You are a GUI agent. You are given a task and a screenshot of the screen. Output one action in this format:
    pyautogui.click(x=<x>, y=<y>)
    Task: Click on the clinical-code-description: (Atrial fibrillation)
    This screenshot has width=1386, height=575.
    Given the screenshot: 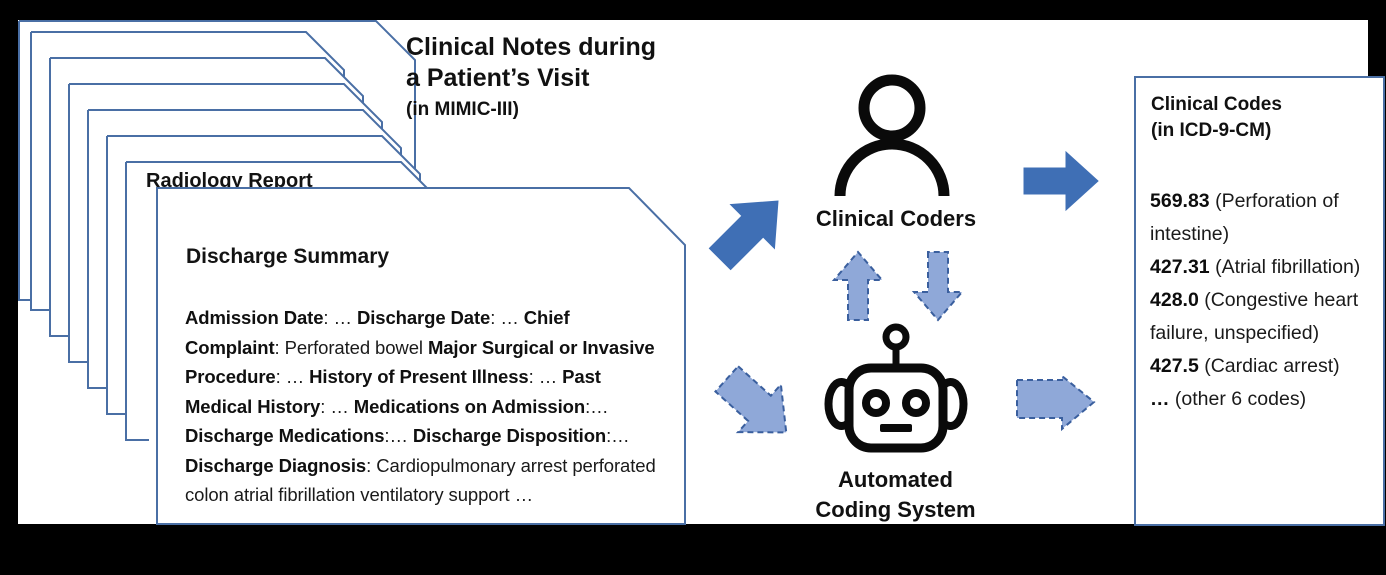 What is the action you would take?
    pyautogui.click(x=1285, y=267)
    